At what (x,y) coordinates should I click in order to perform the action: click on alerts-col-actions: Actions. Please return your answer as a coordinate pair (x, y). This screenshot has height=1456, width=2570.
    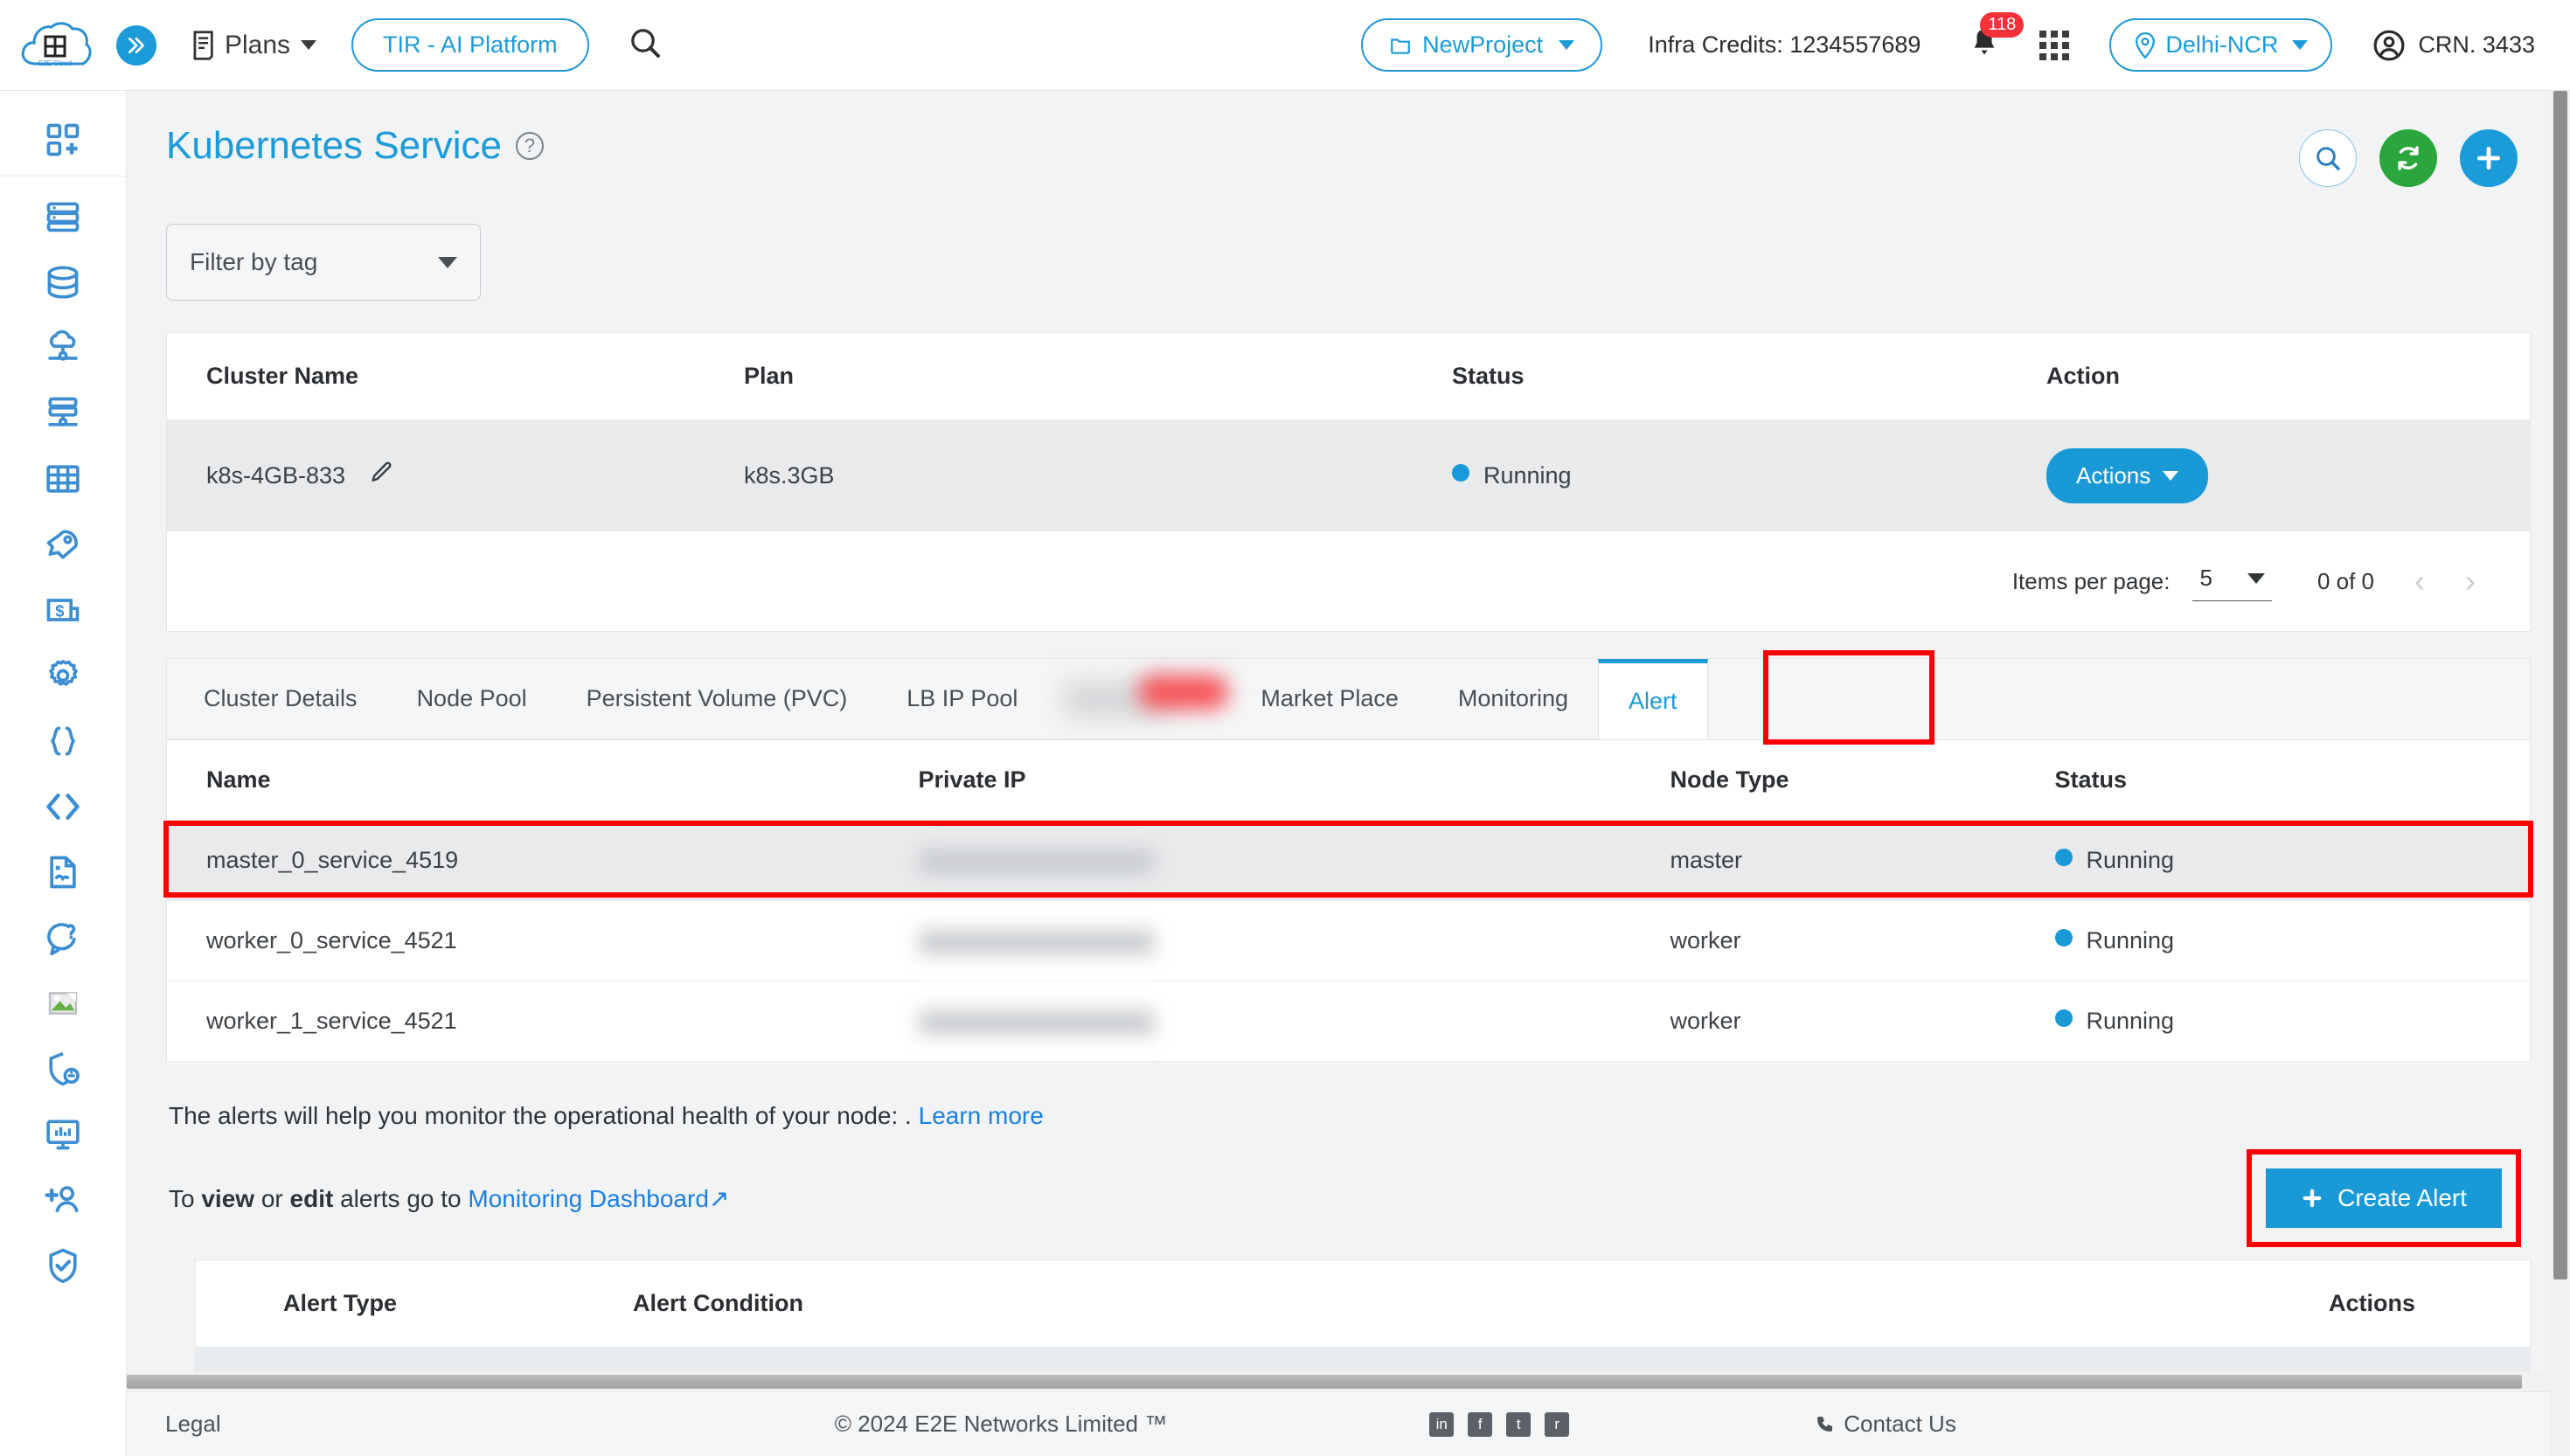
    Looking at the image, I should click on (2372, 1303).